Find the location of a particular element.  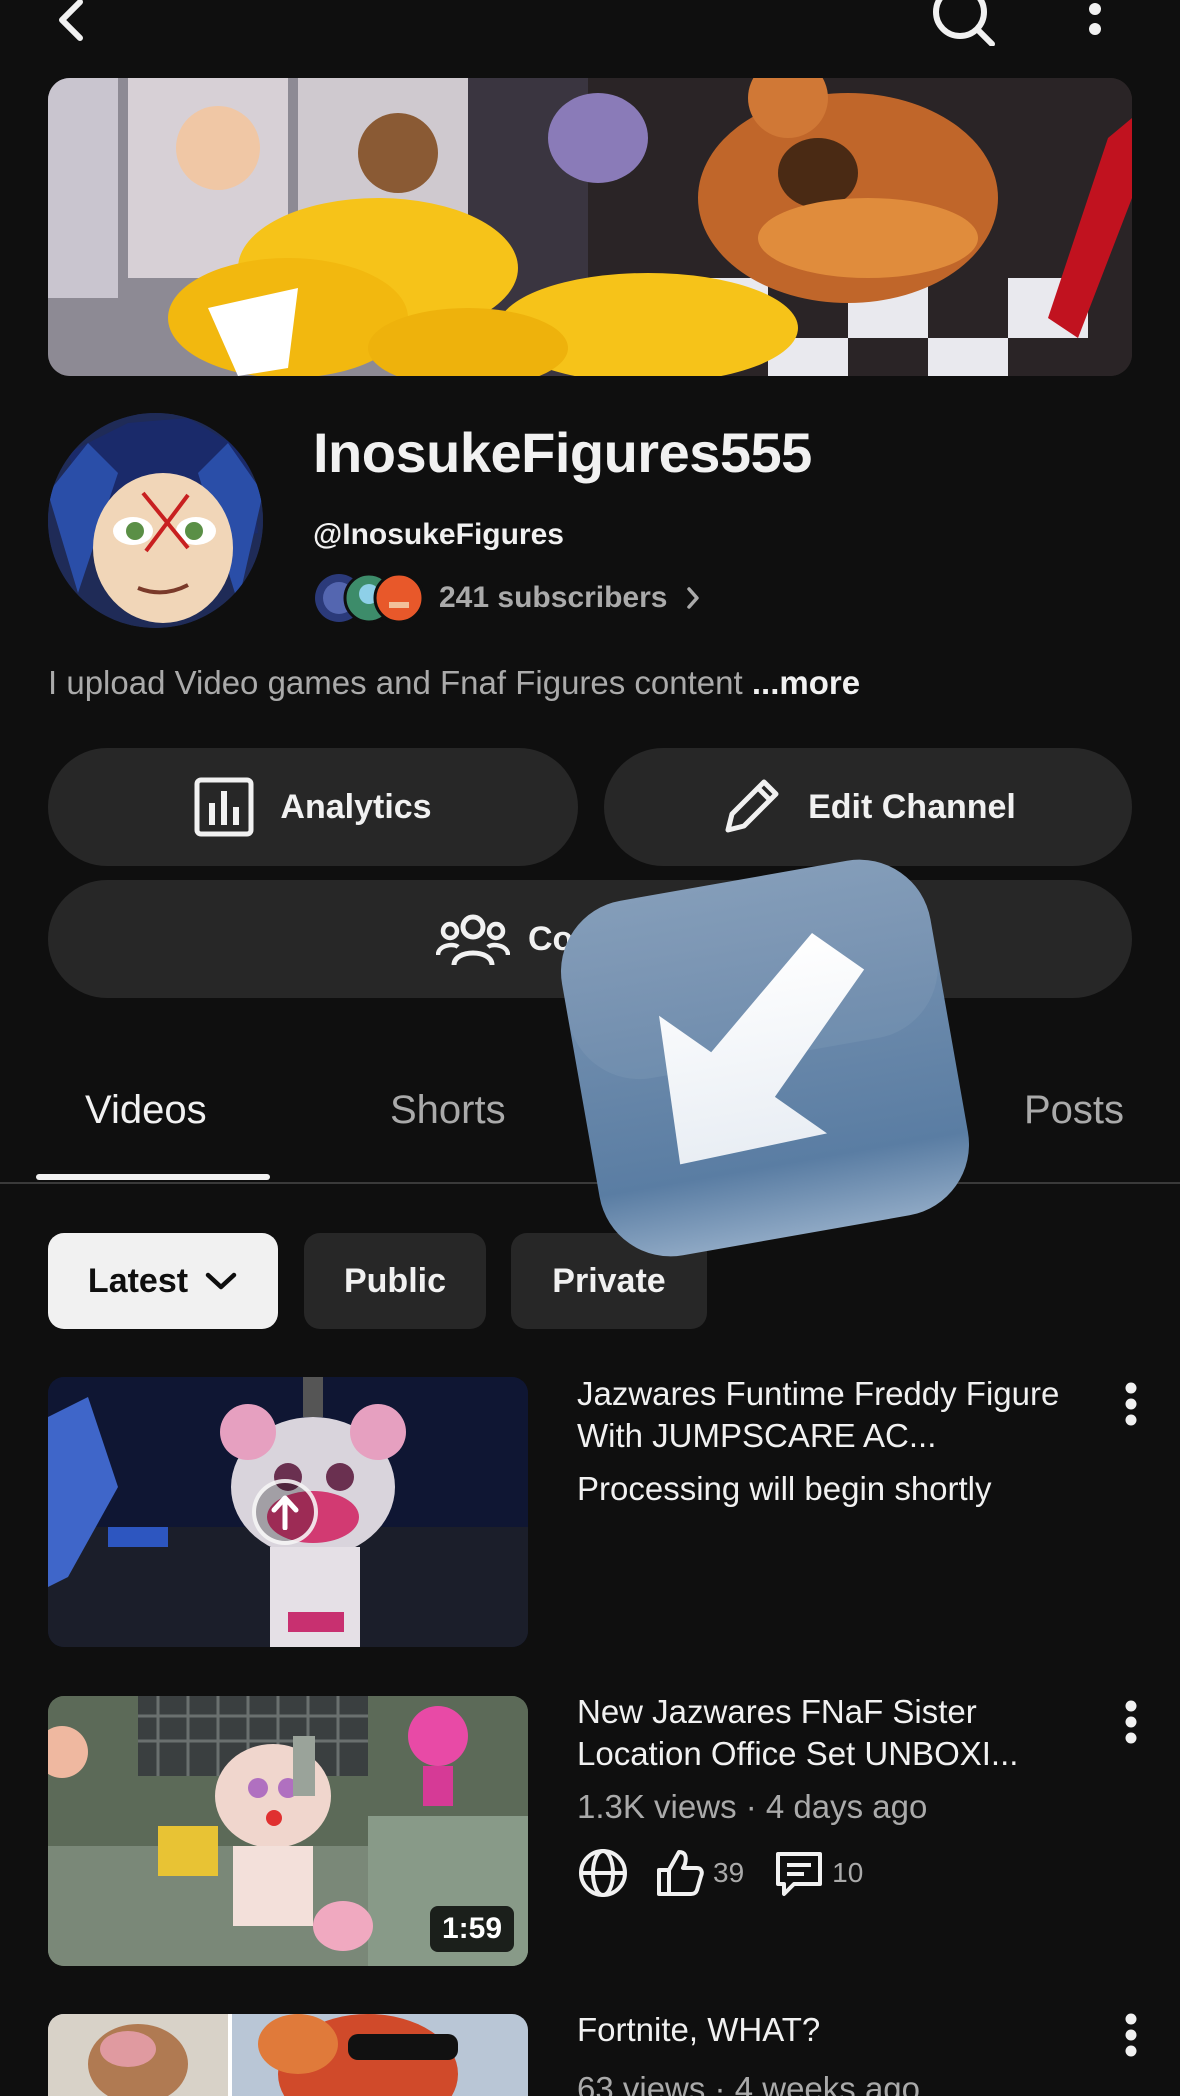

analytics-button: Analytics is located at coordinates (313, 807).